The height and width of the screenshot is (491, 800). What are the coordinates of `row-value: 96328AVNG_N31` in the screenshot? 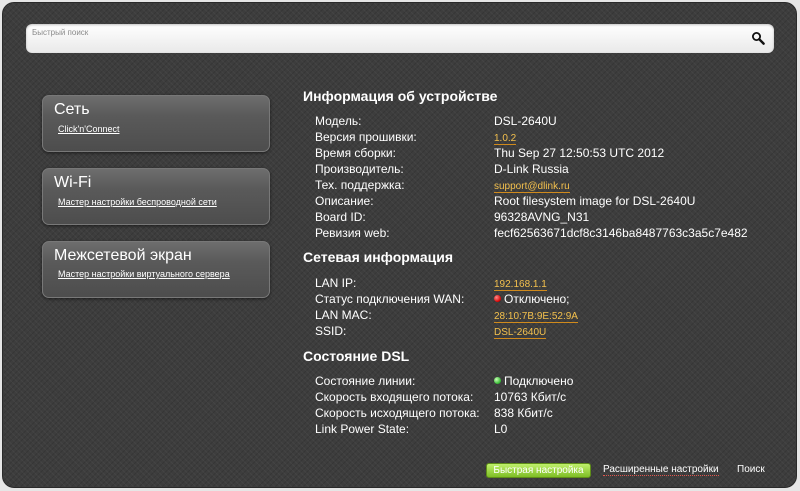 It's located at (542, 217).